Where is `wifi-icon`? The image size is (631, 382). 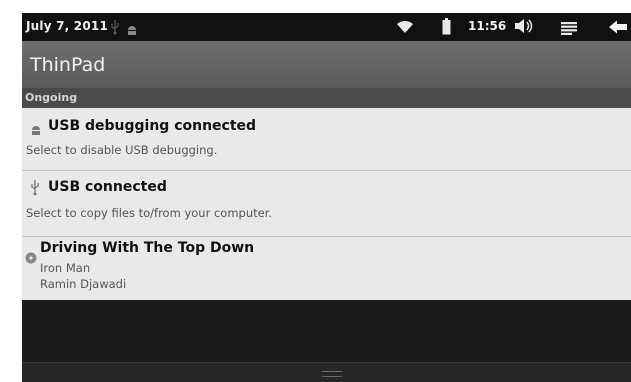
wifi-icon is located at coordinates (405, 28).